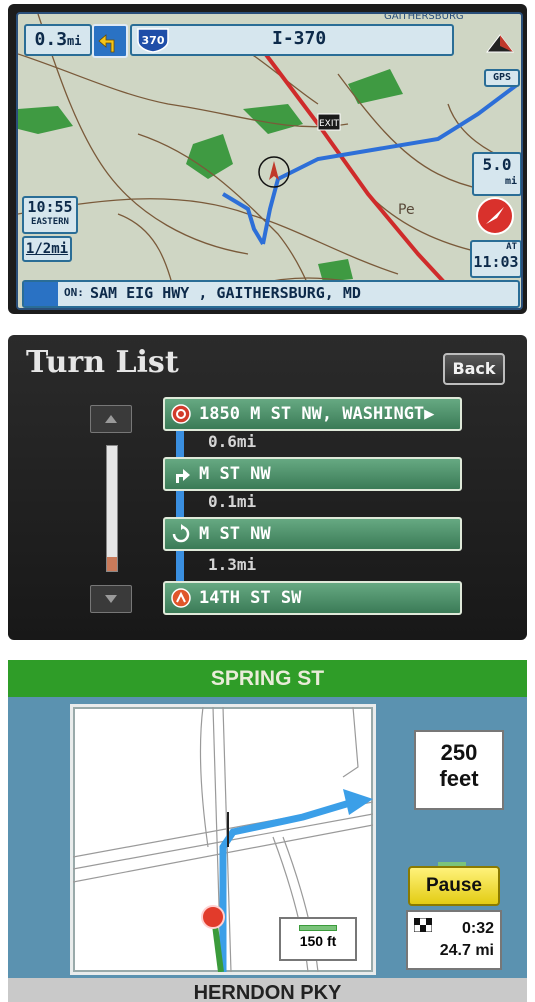  I want to click on remaining-distance-unit: mi, so click(510, 181).